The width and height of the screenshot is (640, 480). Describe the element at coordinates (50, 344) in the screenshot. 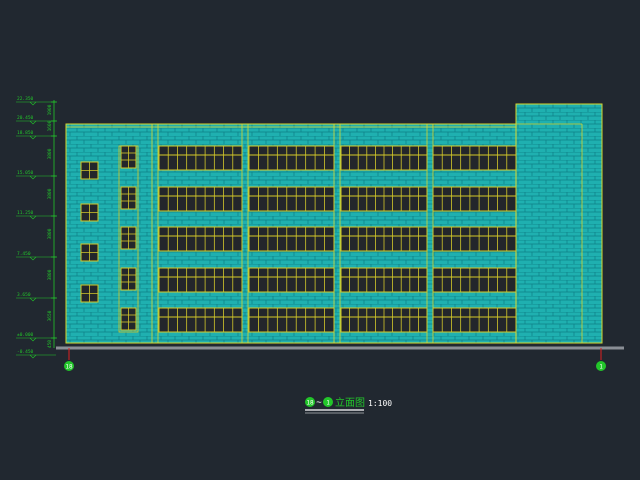

I see `dimension-value: 450` at that location.